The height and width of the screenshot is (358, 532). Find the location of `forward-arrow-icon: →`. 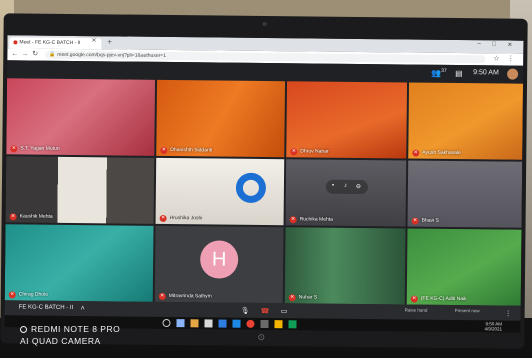

forward-arrow-icon: → is located at coordinates (24, 54).